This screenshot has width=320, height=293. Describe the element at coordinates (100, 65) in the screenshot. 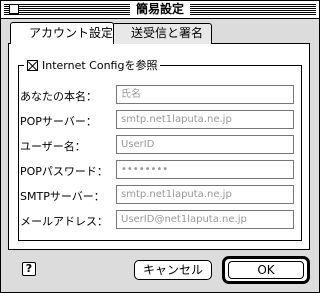

I see `internet-config-label: Internet Configを参照` at that location.